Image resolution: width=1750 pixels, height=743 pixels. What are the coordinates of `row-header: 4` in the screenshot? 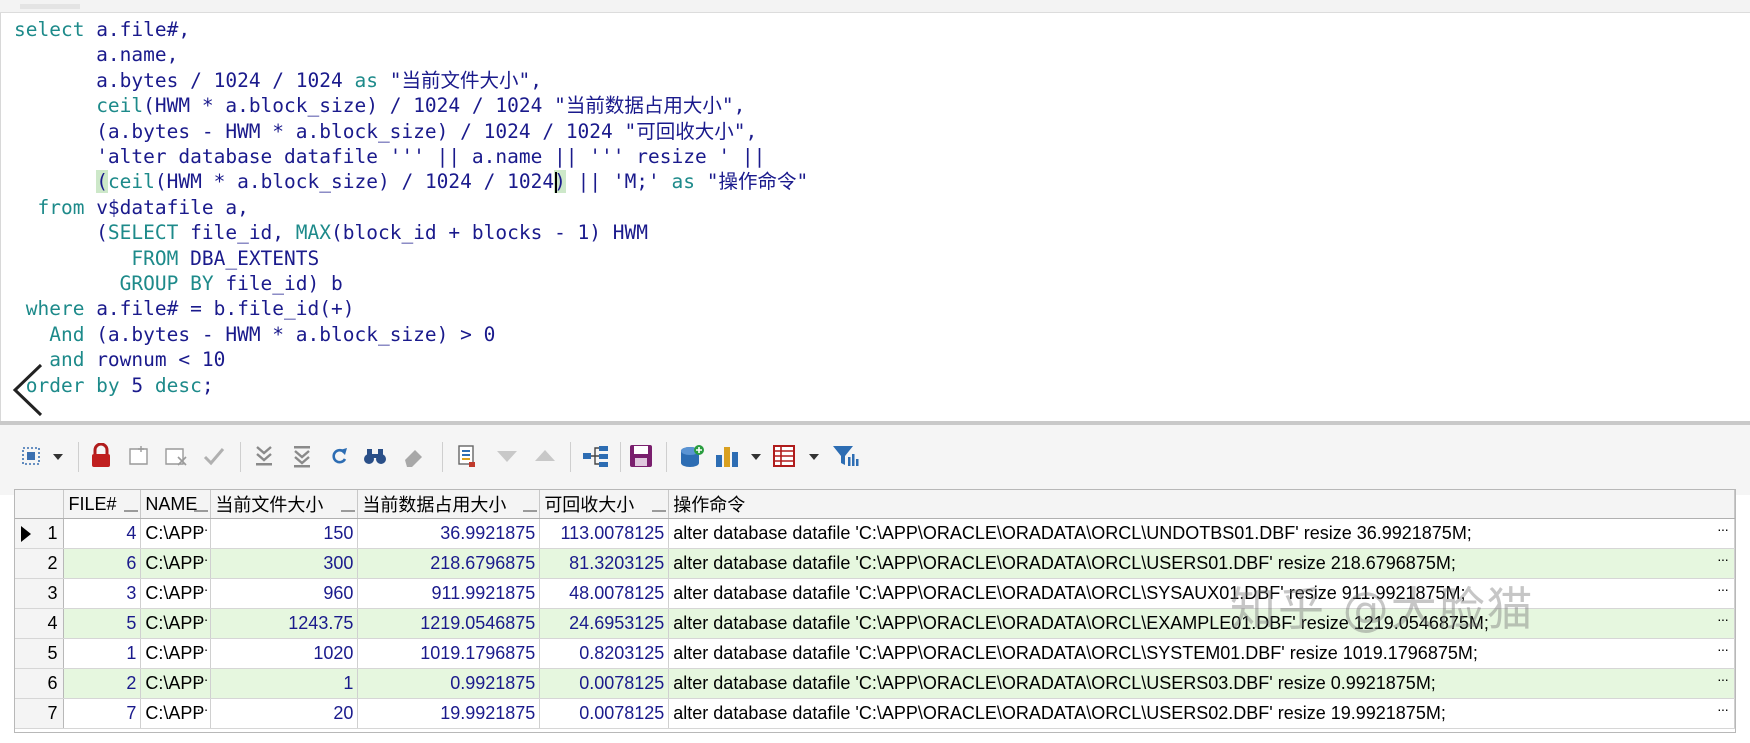 It's located at (40, 623).